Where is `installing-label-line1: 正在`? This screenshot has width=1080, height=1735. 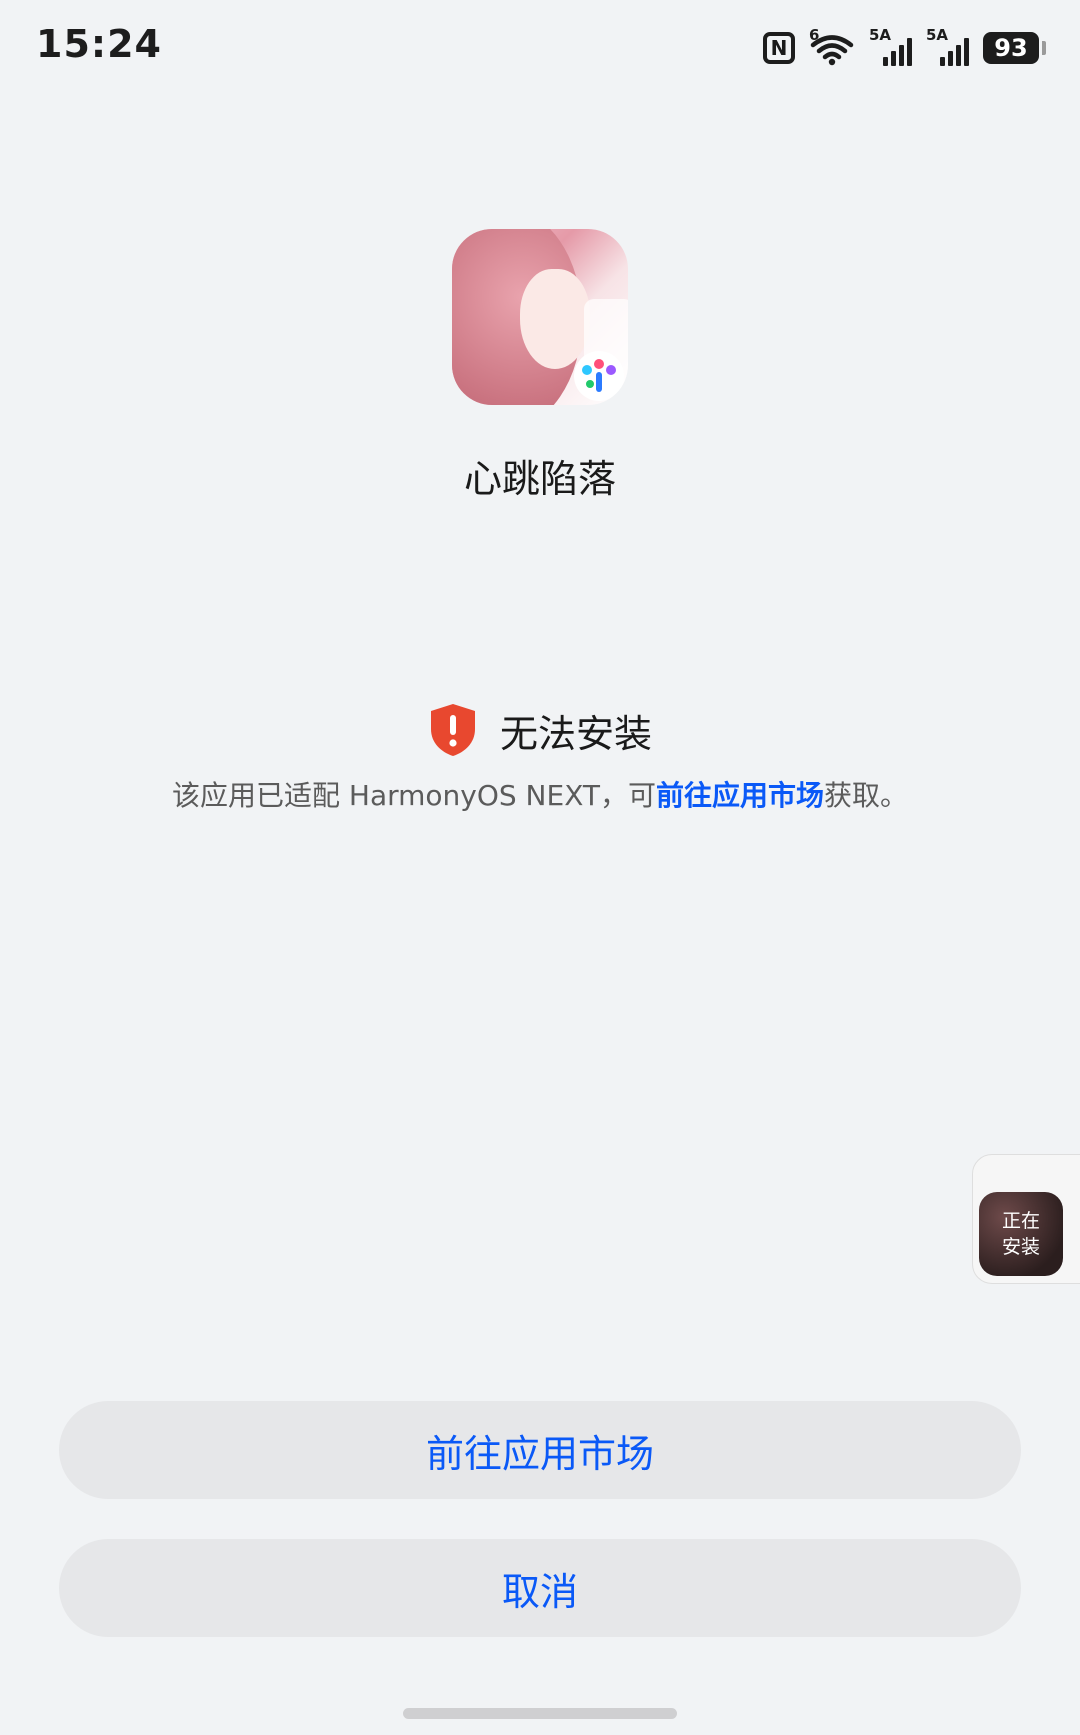
installing-label-line1: 正在 is located at coordinates (1020, 1221).